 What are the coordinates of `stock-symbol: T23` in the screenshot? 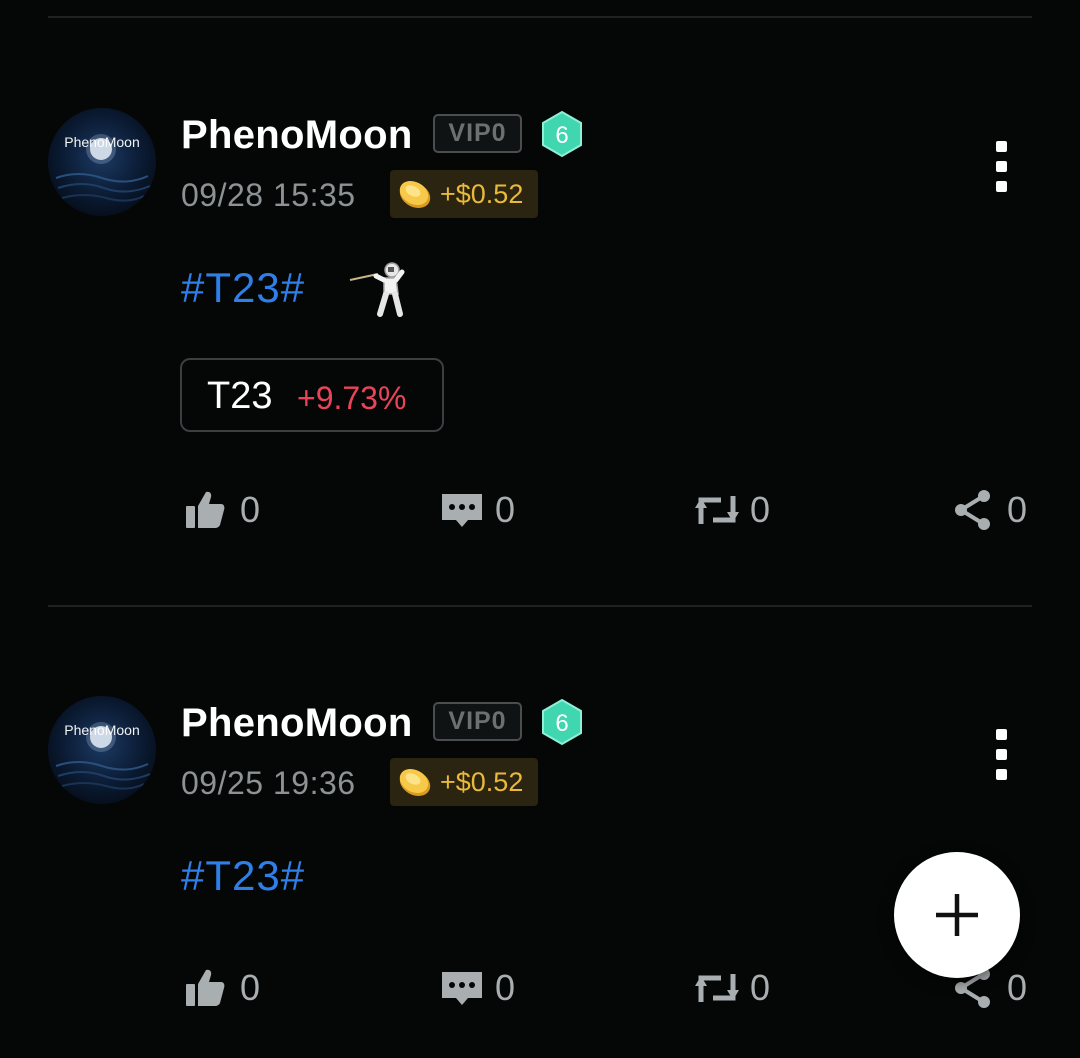 It's located at (240, 396).